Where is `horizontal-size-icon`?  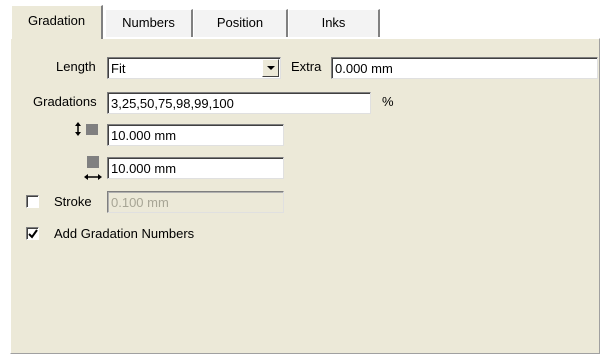 horizontal-size-icon is located at coordinates (93, 170).